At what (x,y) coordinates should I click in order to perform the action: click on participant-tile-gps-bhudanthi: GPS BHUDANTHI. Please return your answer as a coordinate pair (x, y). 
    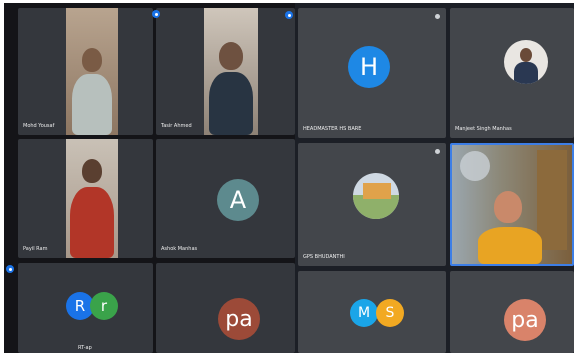
    Looking at the image, I should click on (372, 204).